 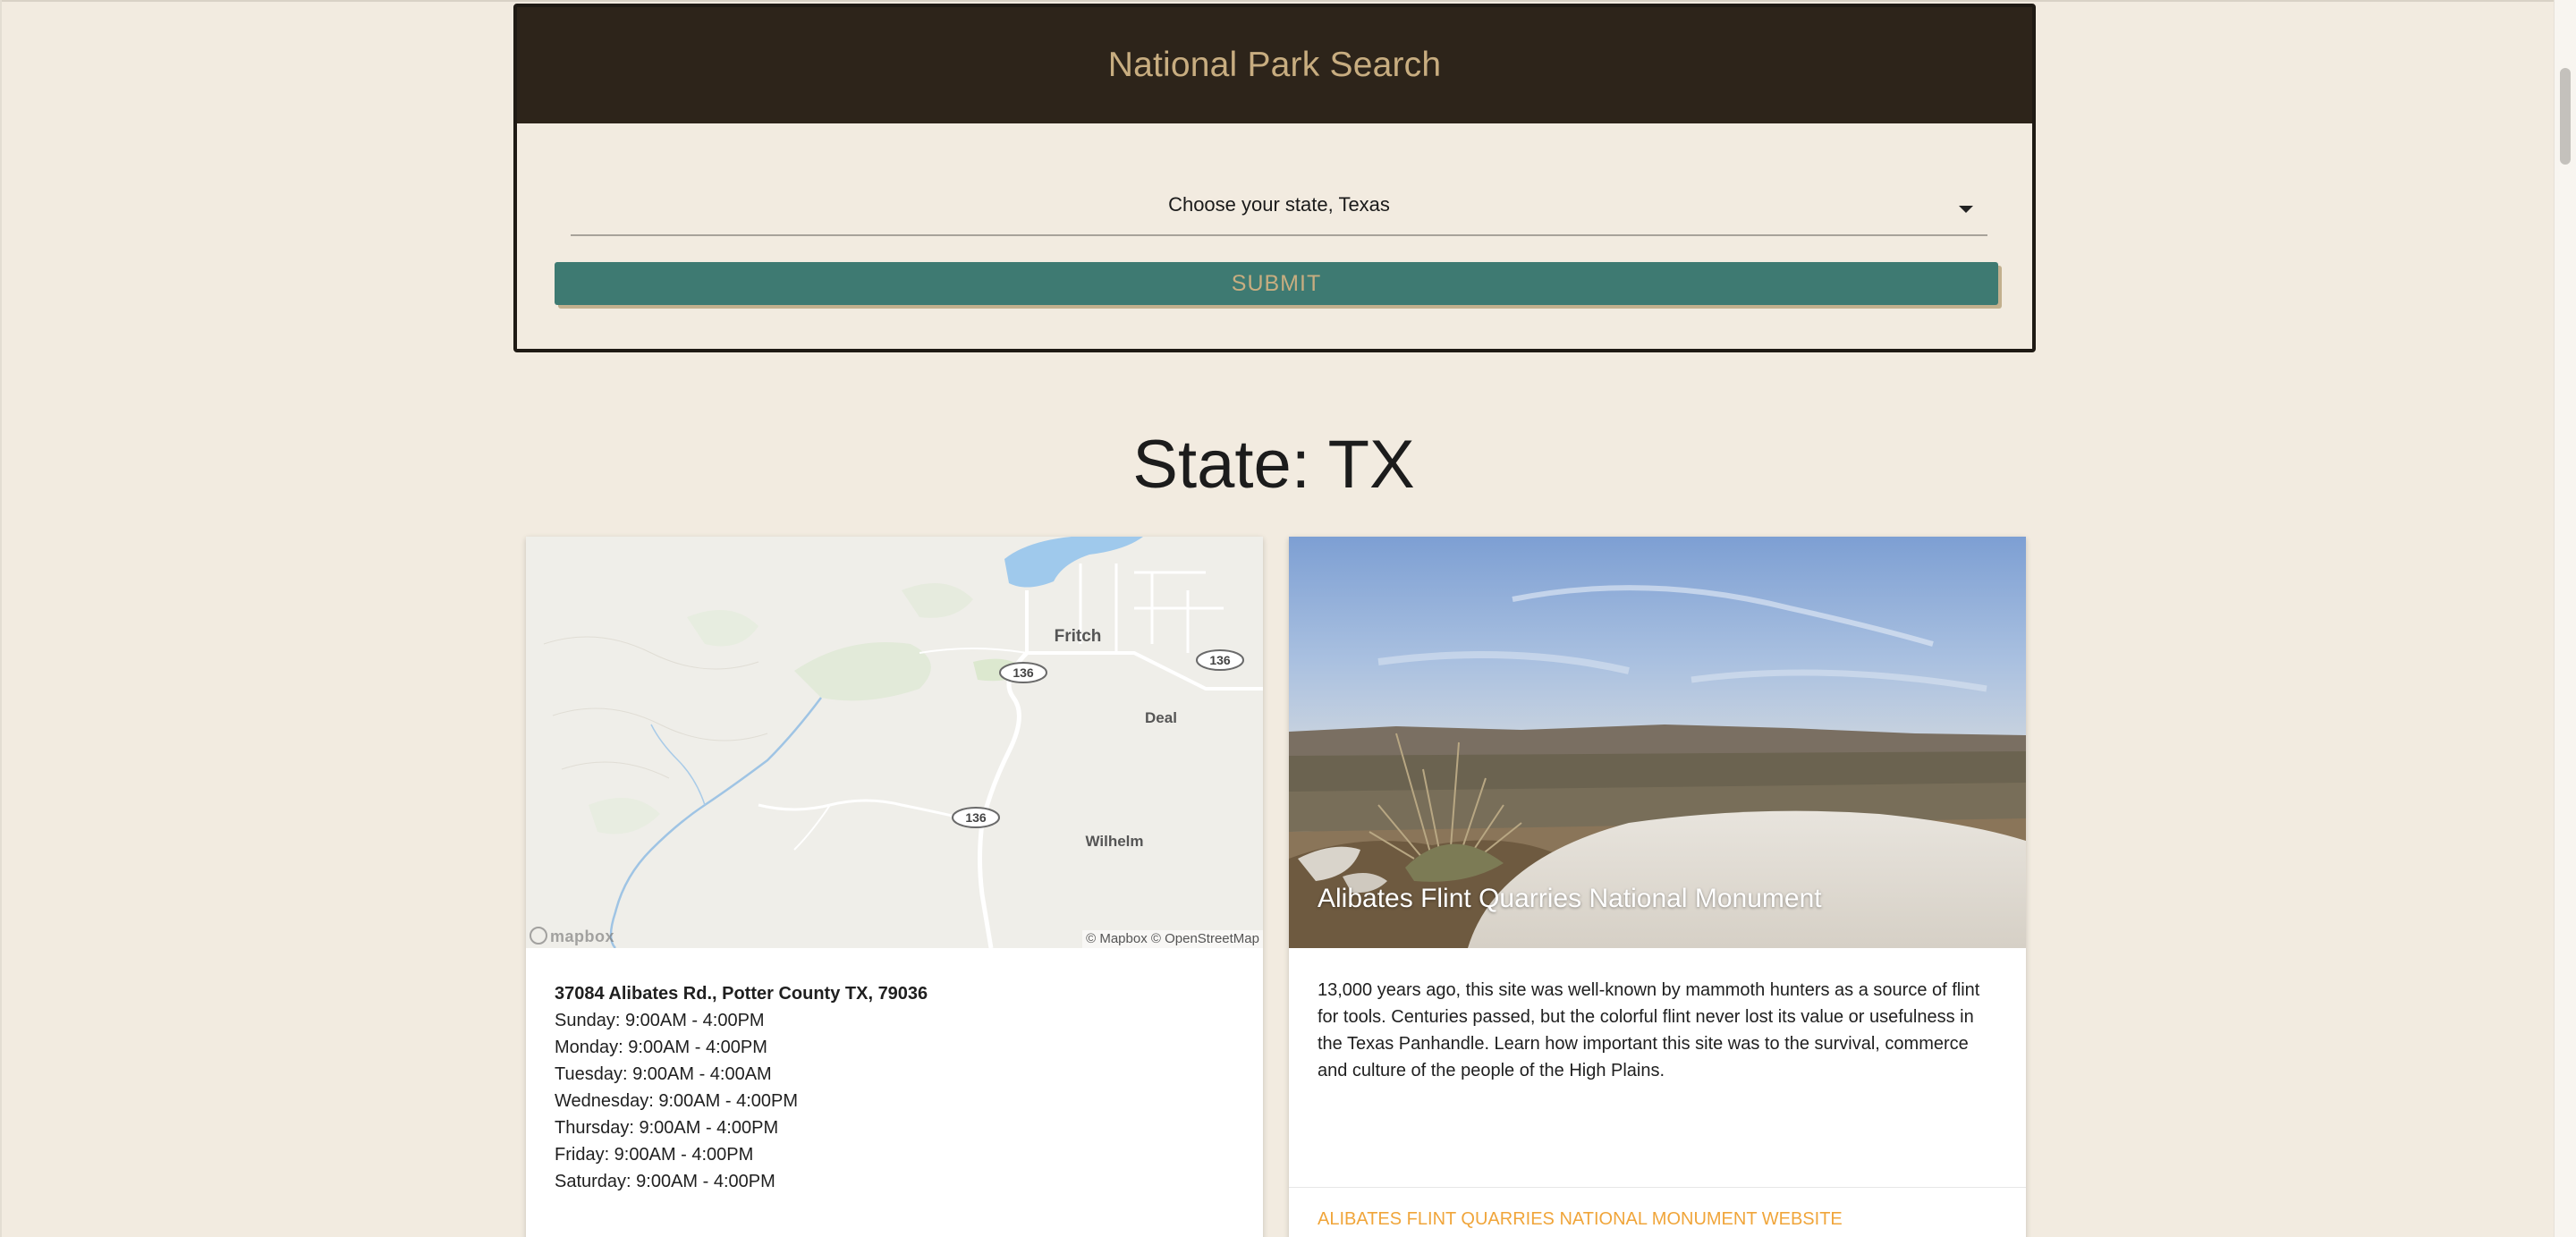 I want to click on hours-tuesday: Tuesday: 9:00AM - 4:00AM, so click(x=663, y=1074).